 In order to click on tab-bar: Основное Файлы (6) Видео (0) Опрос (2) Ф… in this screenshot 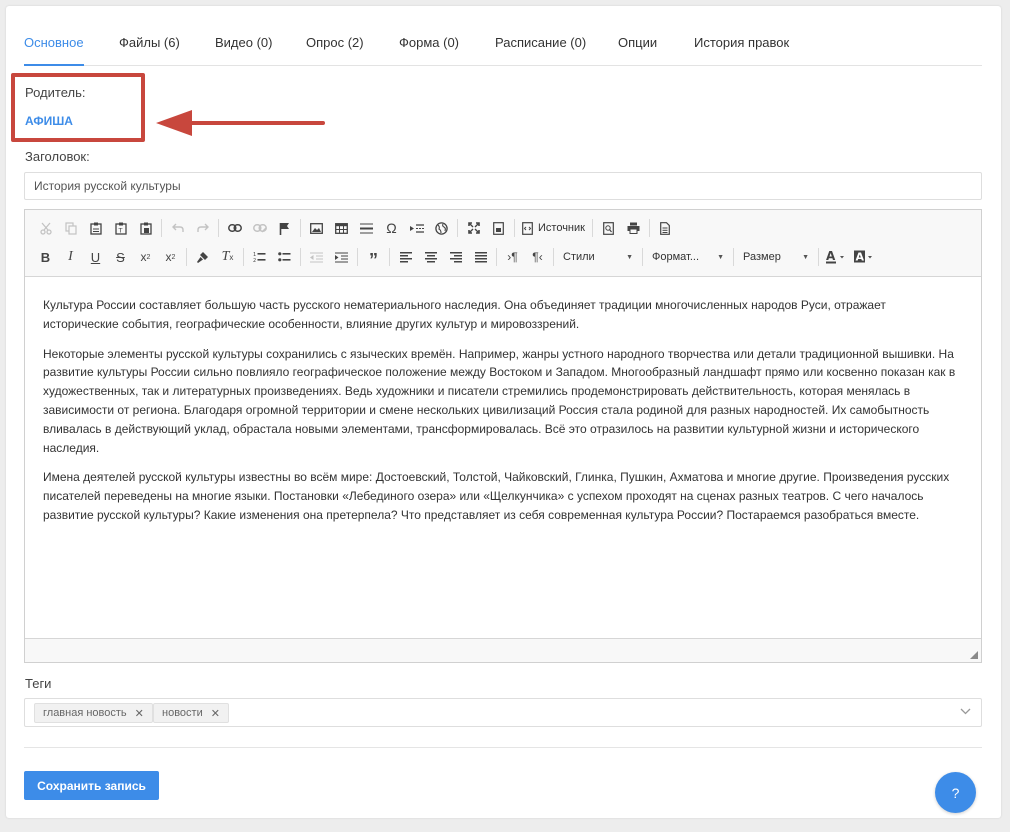, I will do `click(503, 47)`.